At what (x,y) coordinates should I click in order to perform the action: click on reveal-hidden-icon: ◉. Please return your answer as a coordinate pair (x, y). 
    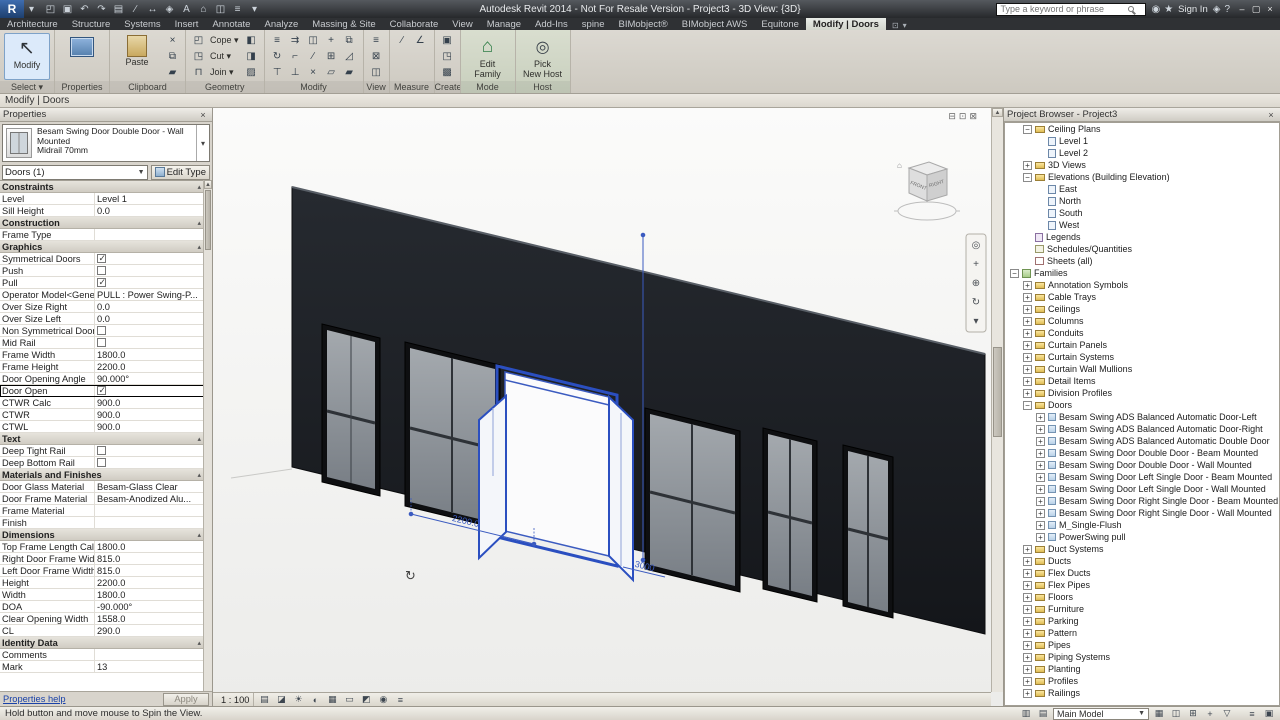
    Looking at the image, I should click on (383, 700).